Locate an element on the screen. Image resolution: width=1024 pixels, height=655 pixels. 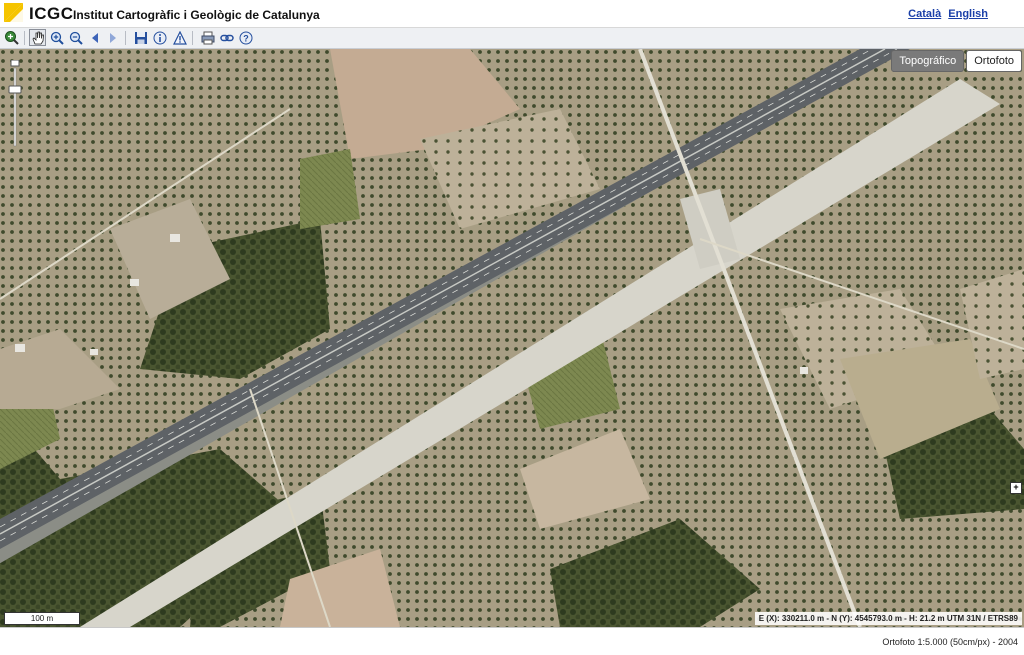
pan-button is located at coordinates (37, 37).